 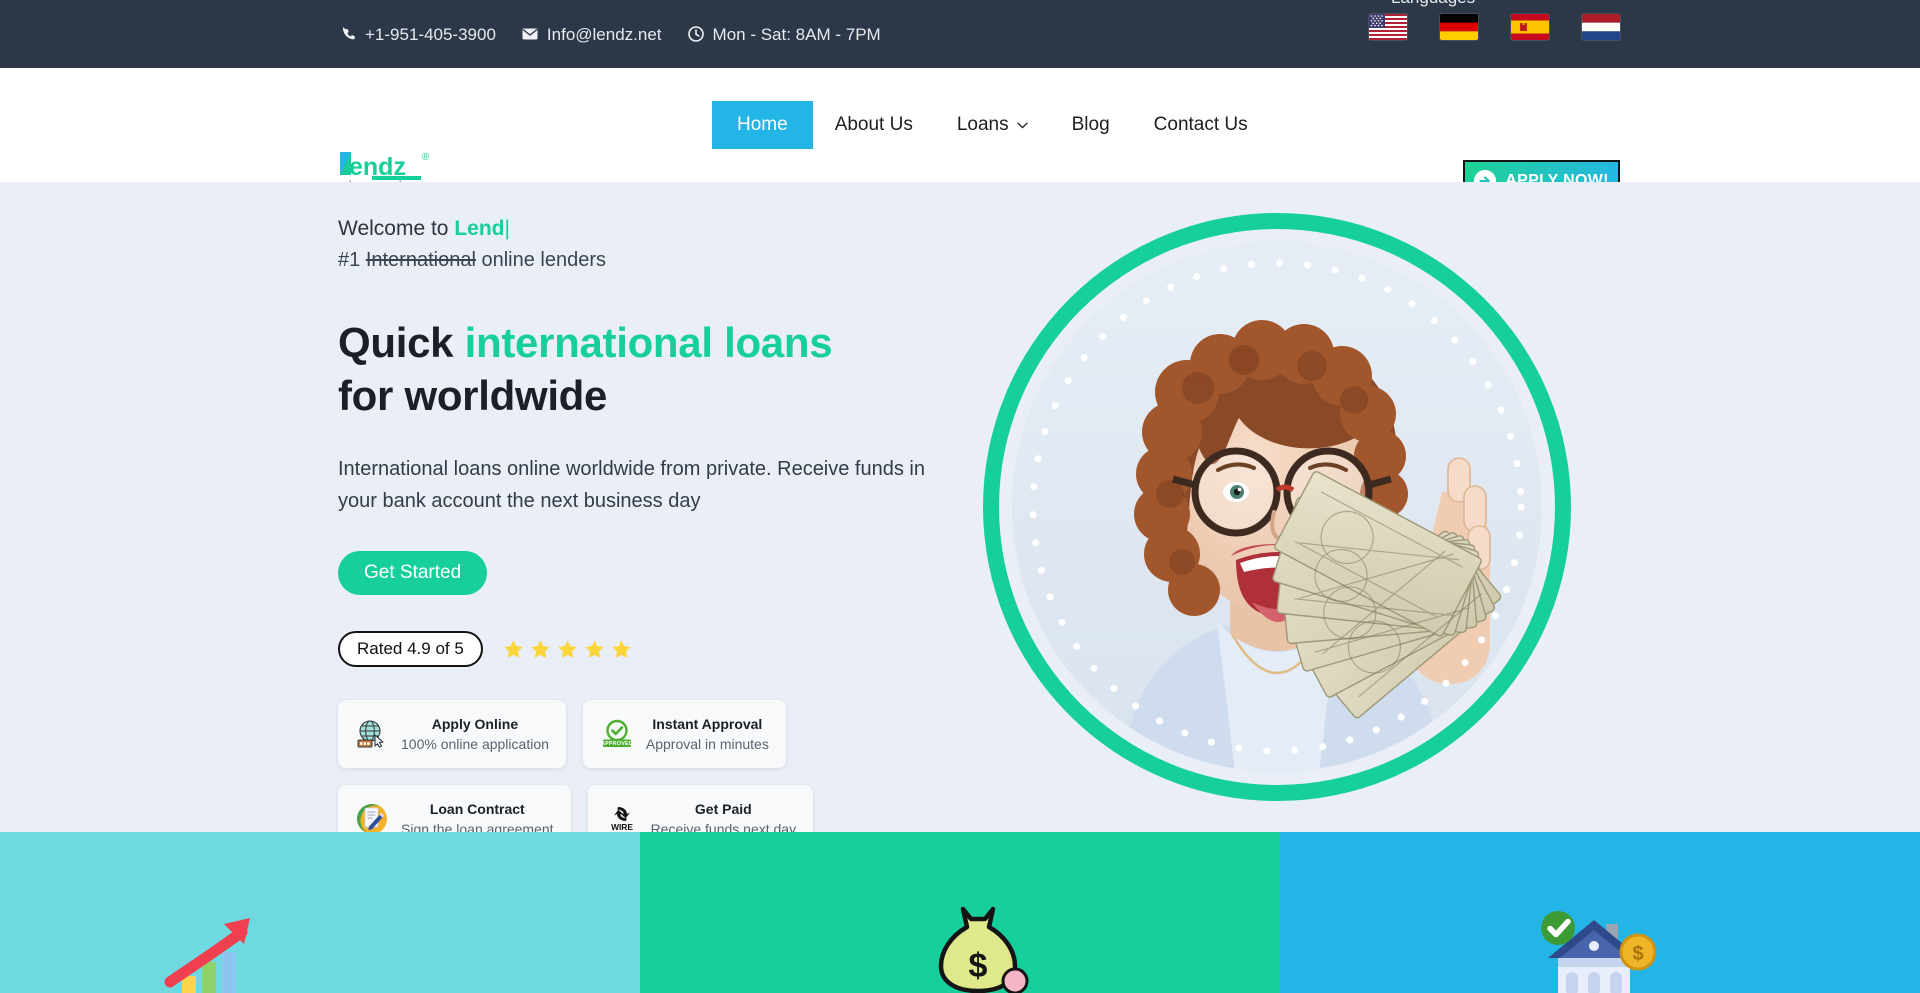 I want to click on business-hours: Mon - Sat: 8AM - 7PM, so click(x=796, y=34).